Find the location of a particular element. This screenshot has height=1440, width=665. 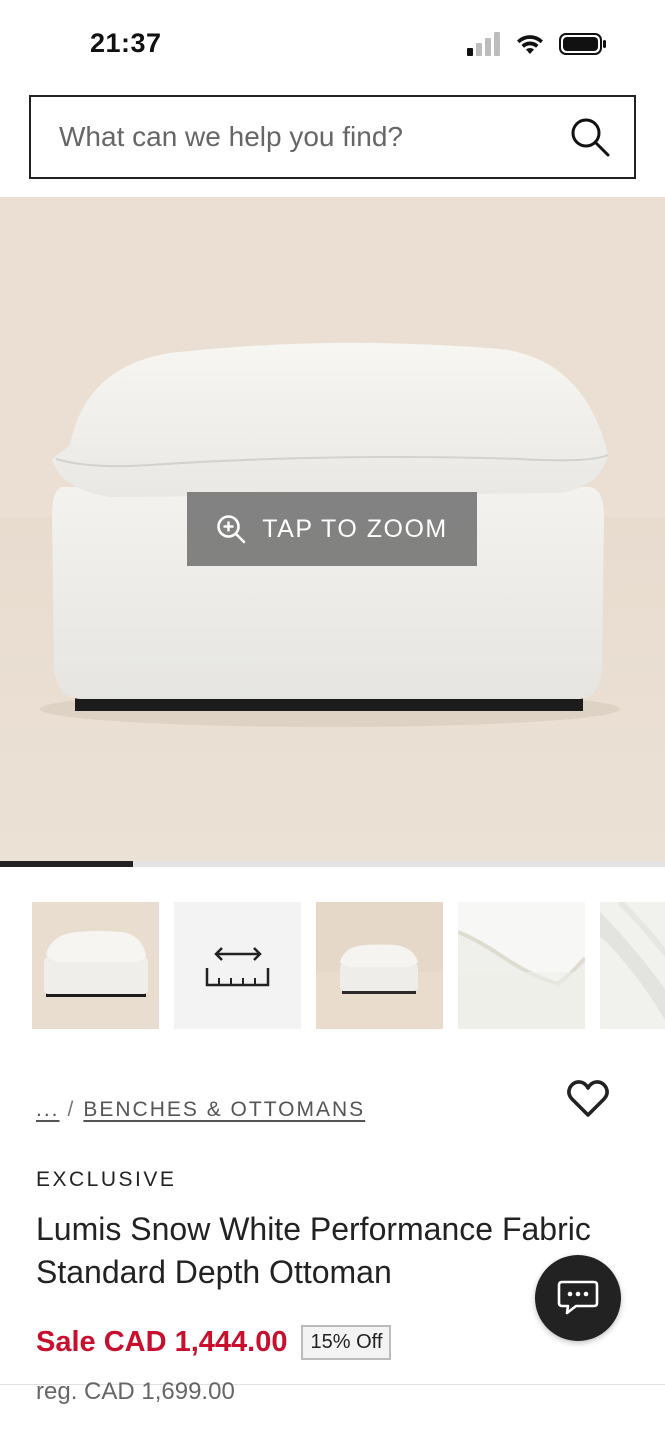

regular-price: reg. CAD 1,699.00 is located at coordinates (135, 1391).